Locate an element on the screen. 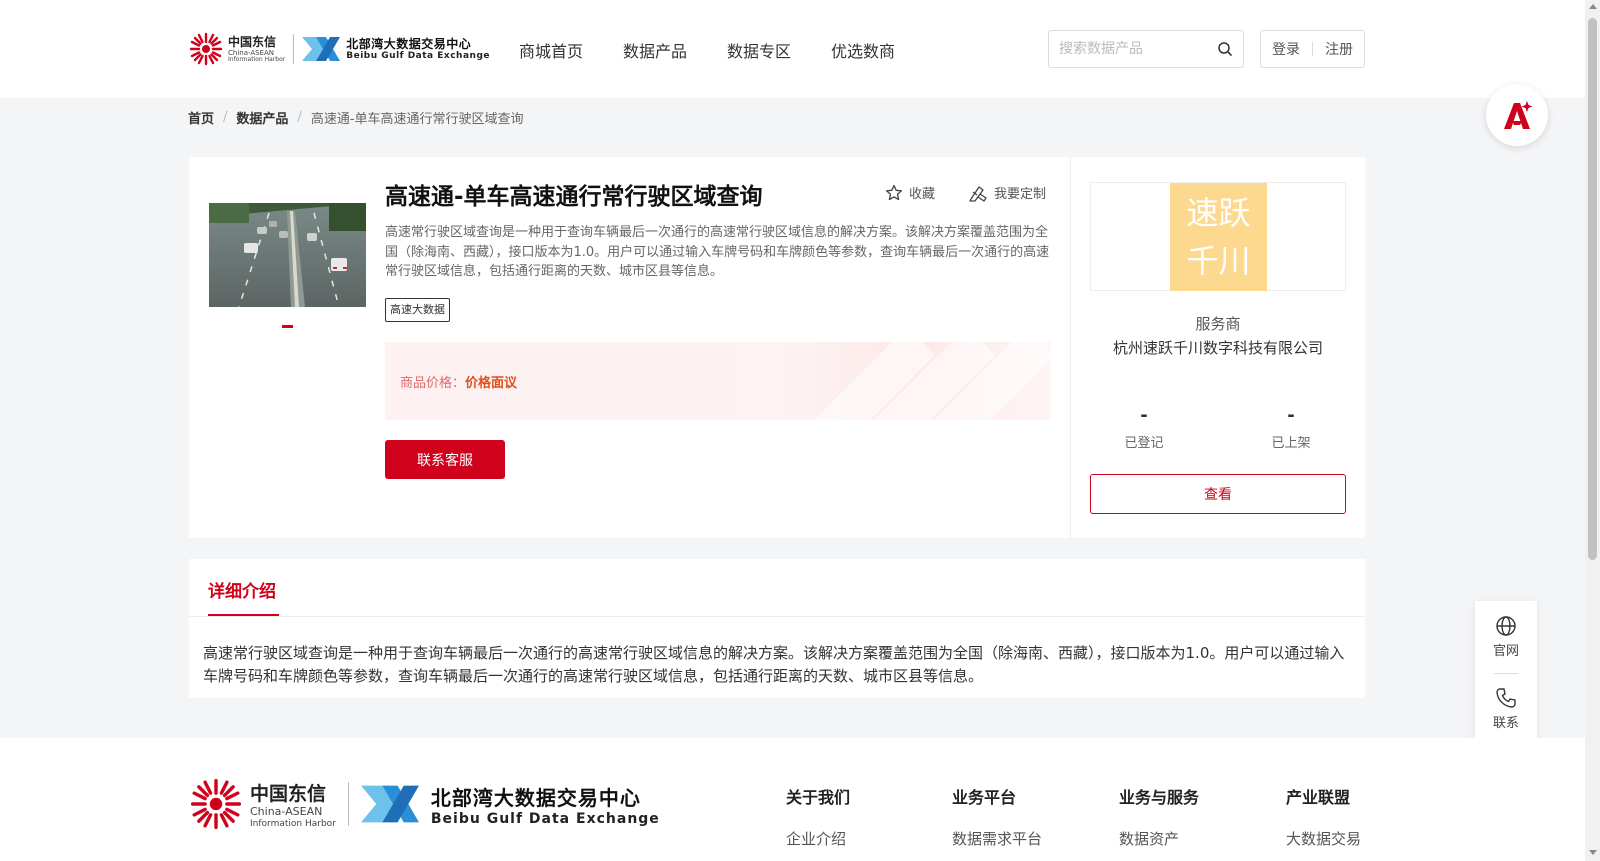 This screenshot has height=861, width=1600. price-label: 商品价格： is located at coordinates (433, 383).